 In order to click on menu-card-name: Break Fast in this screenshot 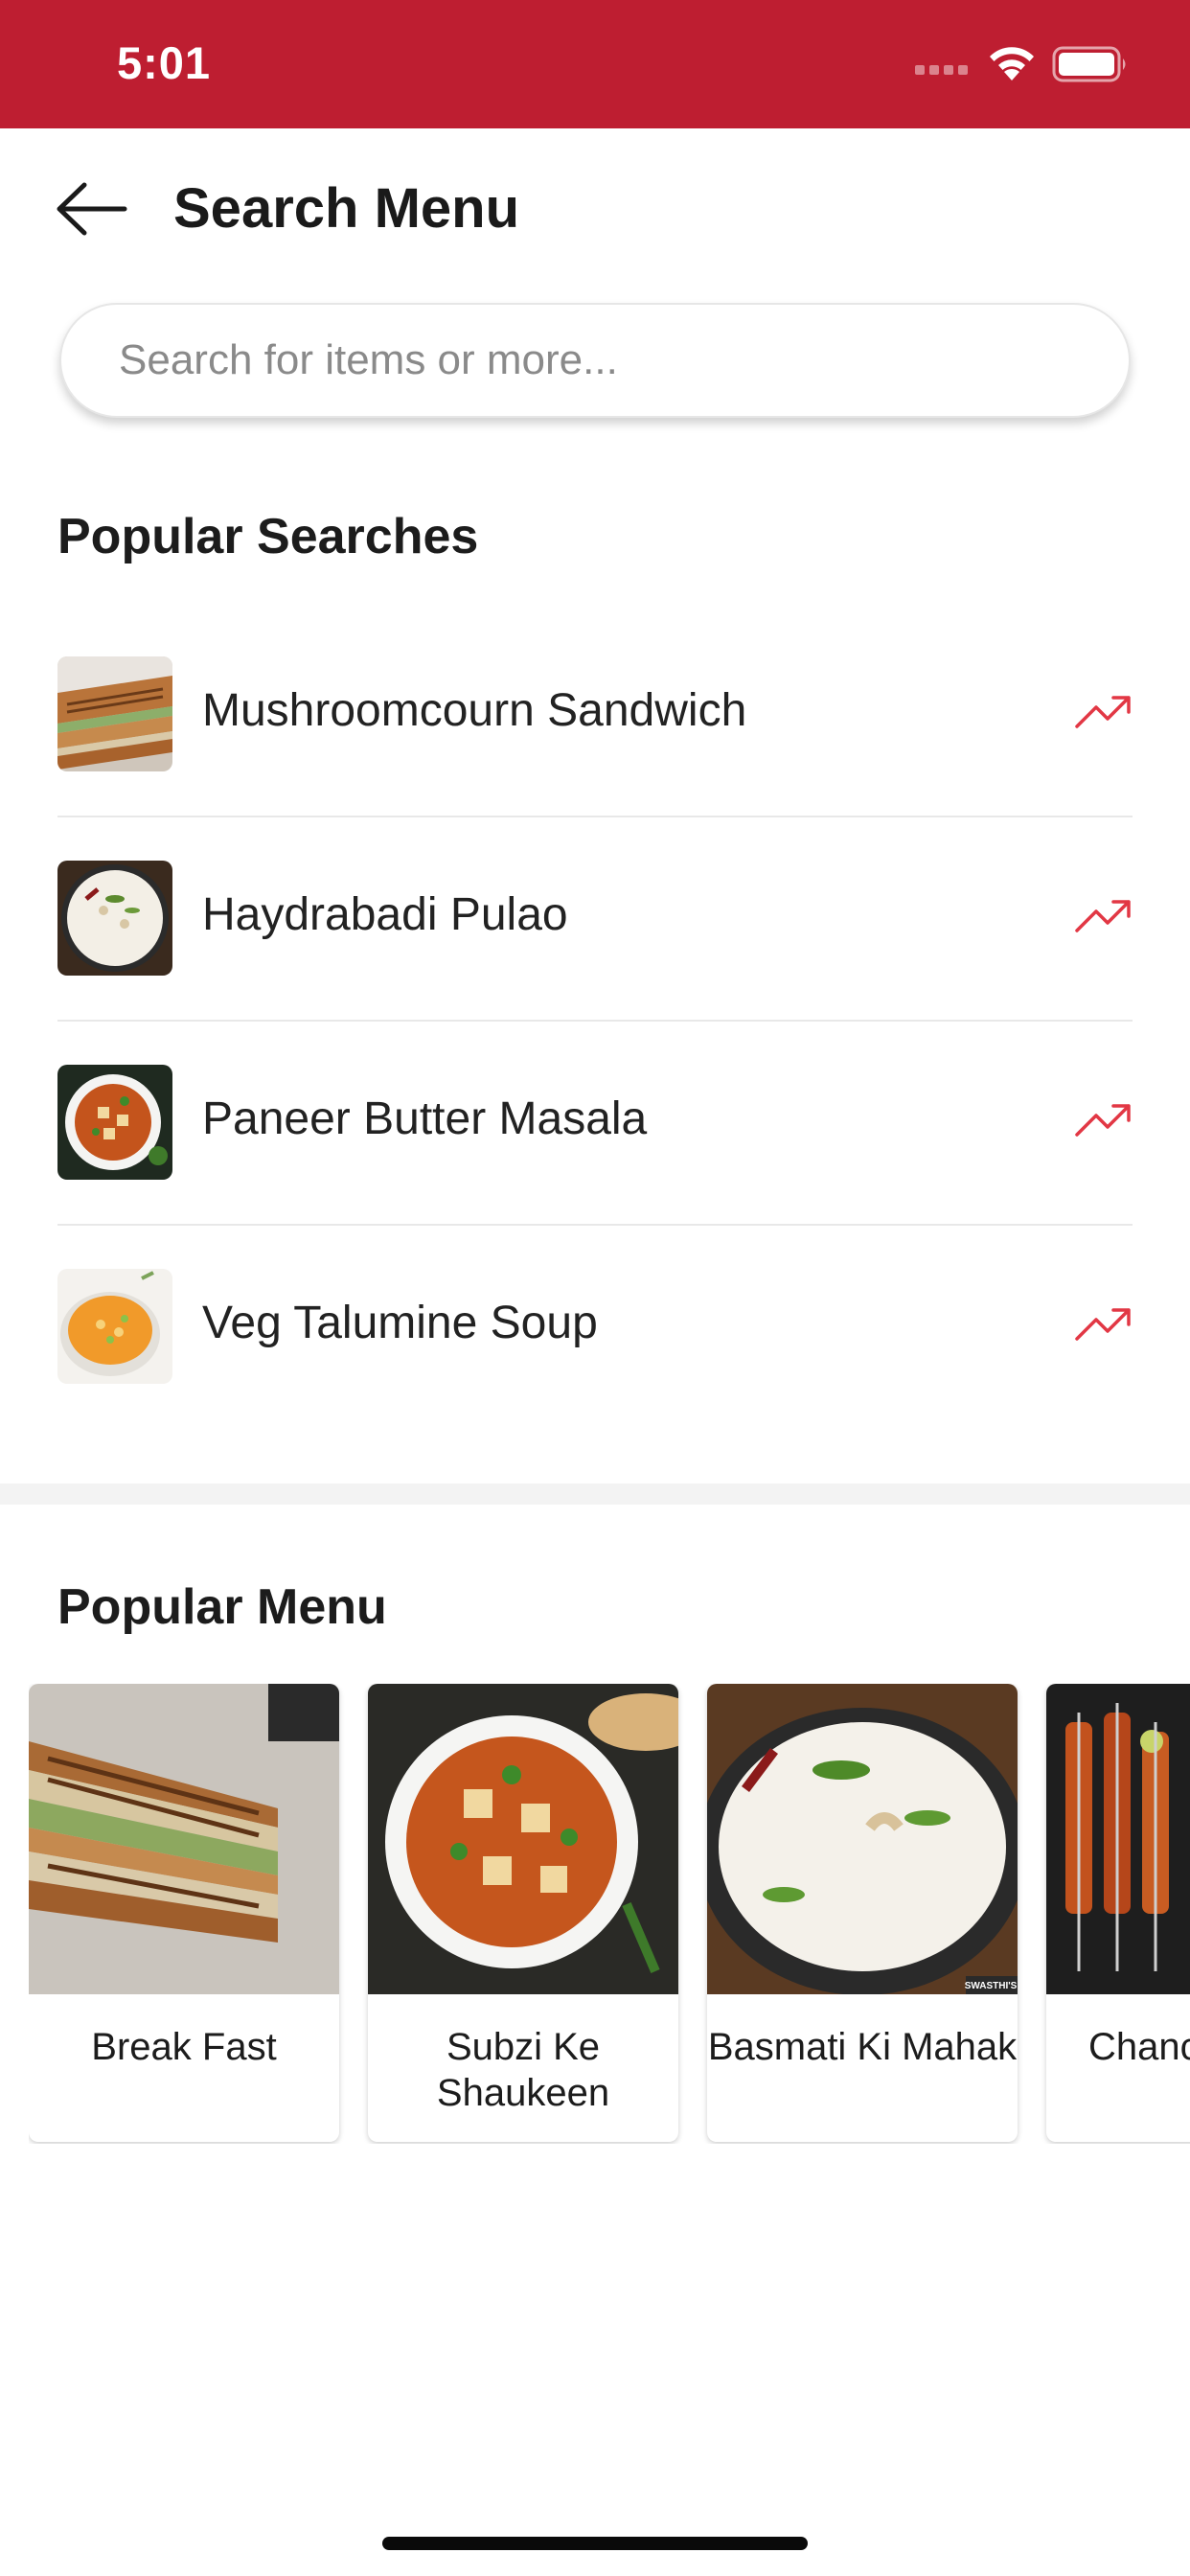, I will do `click(184, 2047)`.